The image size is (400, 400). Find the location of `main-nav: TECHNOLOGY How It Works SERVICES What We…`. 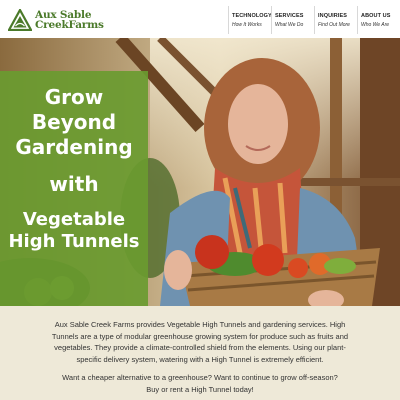

main-nav: TECHNOLOGY How It Works SERVICES What We… is located at coordinates (314, 20).